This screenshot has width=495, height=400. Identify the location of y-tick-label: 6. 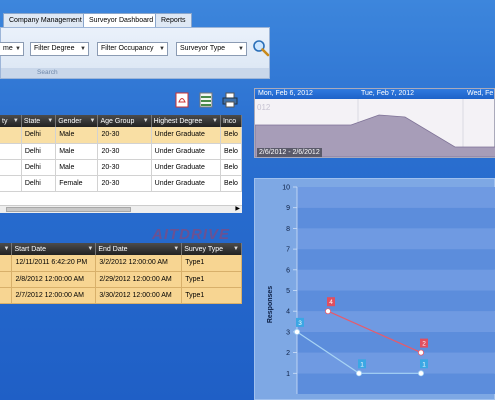
(288, 270).